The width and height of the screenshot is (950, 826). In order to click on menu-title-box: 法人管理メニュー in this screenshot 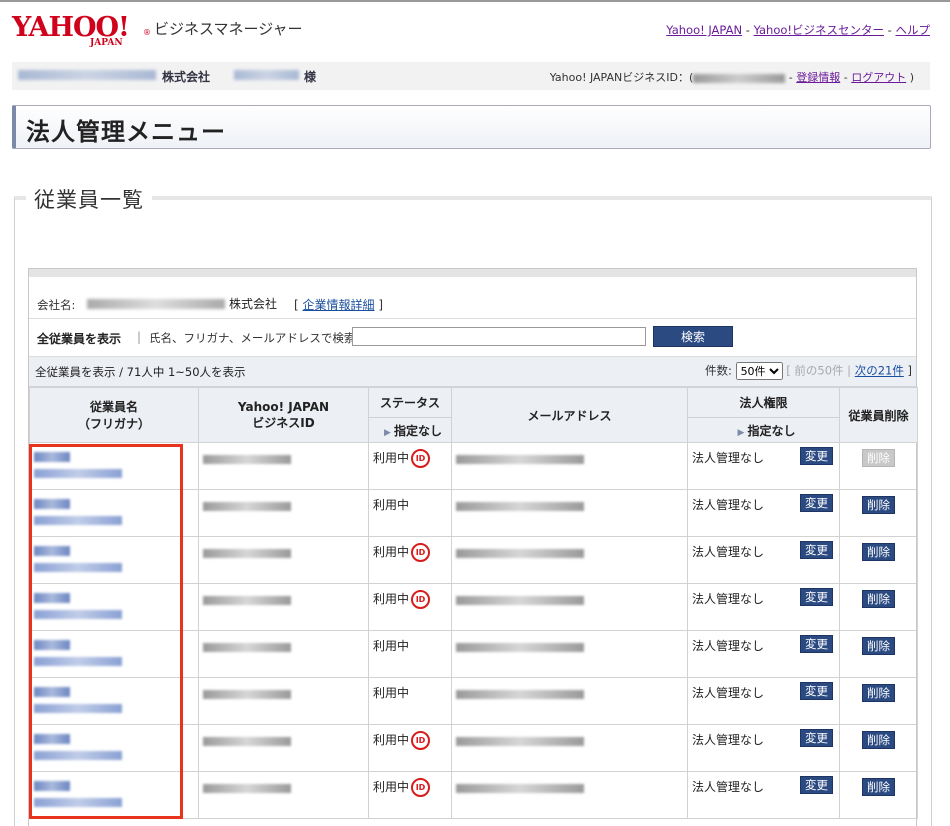, I will do `click(471, 127)`.